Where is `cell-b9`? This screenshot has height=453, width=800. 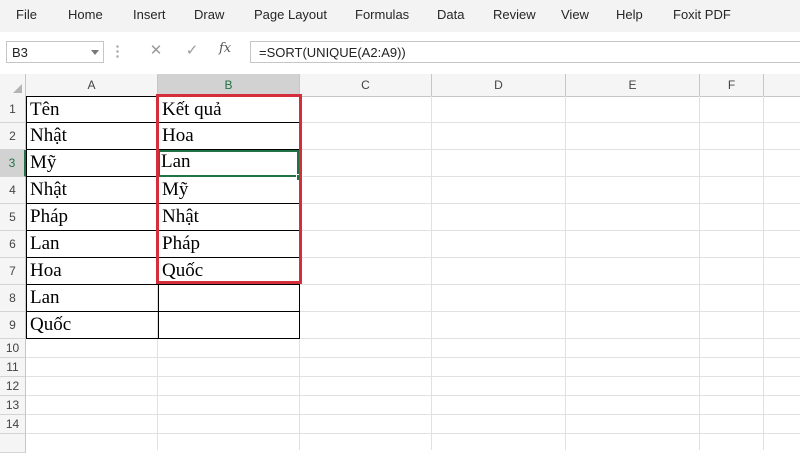 cell-b9 is located at coordinates (229, 325).